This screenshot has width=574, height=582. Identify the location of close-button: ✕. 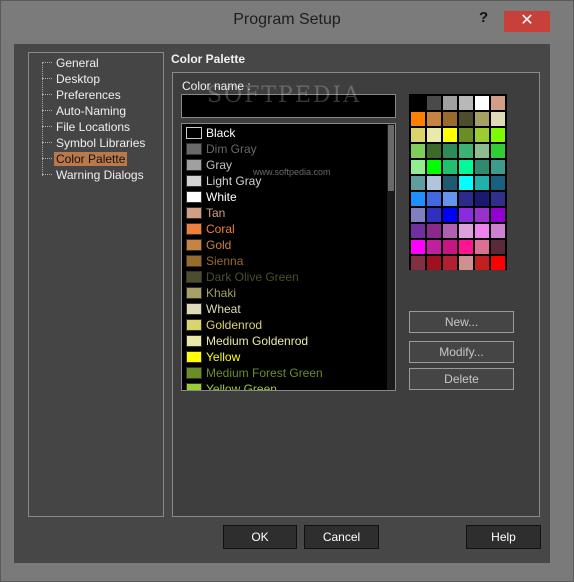
(527, 21).